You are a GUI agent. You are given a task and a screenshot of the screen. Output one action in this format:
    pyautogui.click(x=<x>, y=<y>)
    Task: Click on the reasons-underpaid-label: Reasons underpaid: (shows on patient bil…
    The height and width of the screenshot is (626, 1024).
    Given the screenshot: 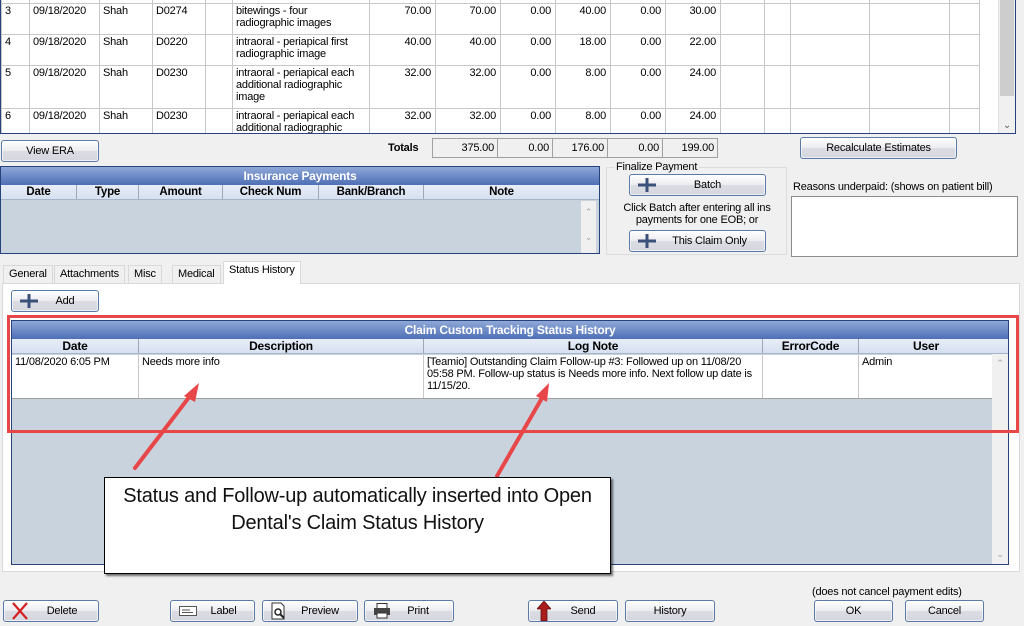 What is the action you would take?
    pyautogui.click(x=893, y=187)
    